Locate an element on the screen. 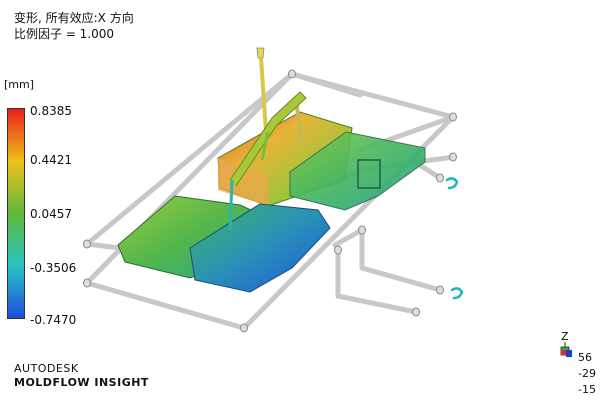  axis-z-label: Z is located at coordinates (565, 336).